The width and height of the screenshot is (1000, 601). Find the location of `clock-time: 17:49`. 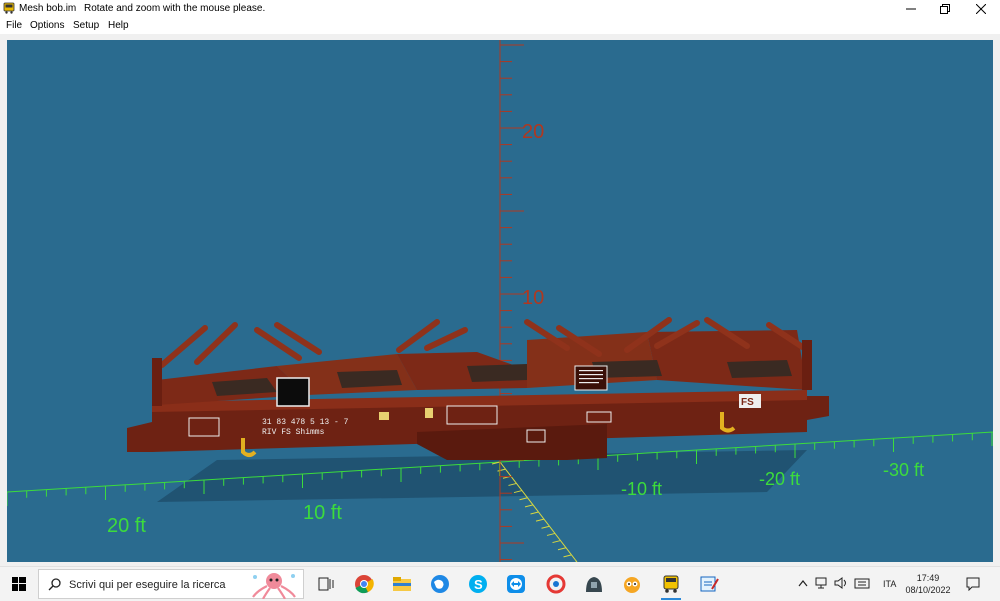

clock-time: 17:49 is located at coordinates (928, 578).